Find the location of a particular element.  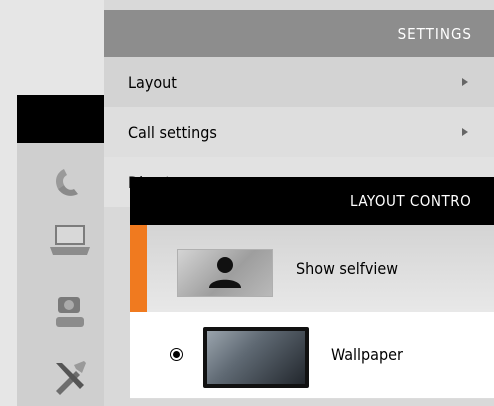

radio-selected-dot is located at coordinates (176, 354).